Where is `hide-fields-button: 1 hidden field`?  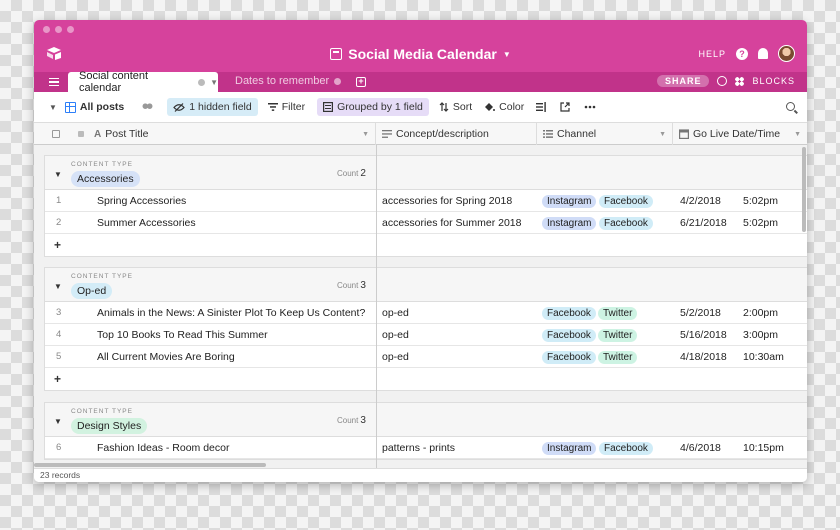
hide-fields-button: 1 hidden field is located at coordinates (212, 107).